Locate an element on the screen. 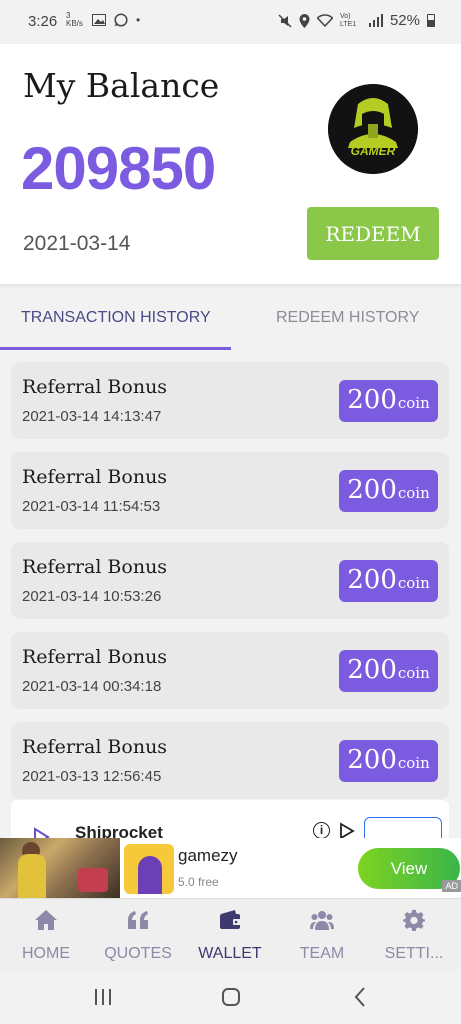 The height and width of the screenshot is (1024, 461). nav-home: HOME is located at coordinates (46, 935).